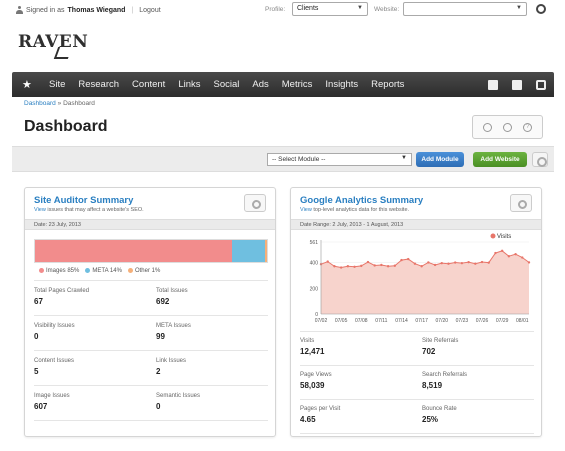 Image resolution: width=565 pixels, height=451 pixels. I want to click on site-auditor-sub-text: issues that may affect a website's SEO., so click(95, 210).